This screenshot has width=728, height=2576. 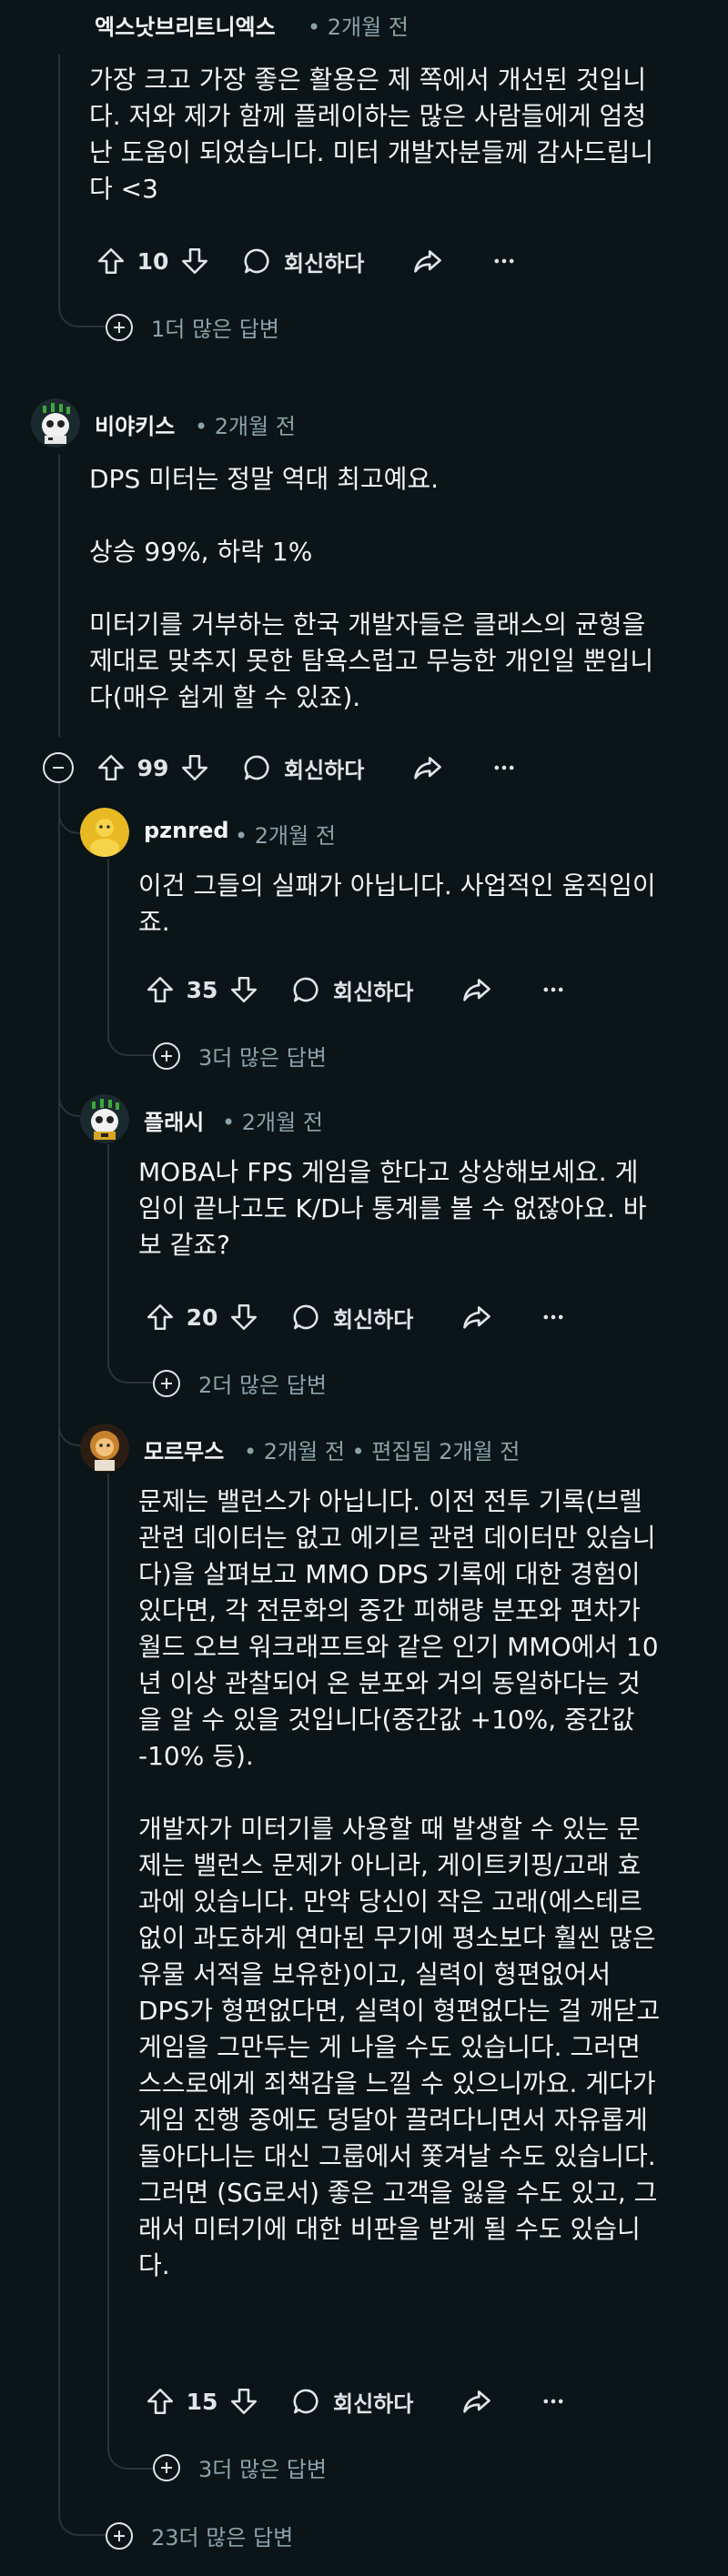 What do you see at coordinates (59, 767) in the screenshot?
I see `collapse-thread-button` at bounding box center [59, 767].